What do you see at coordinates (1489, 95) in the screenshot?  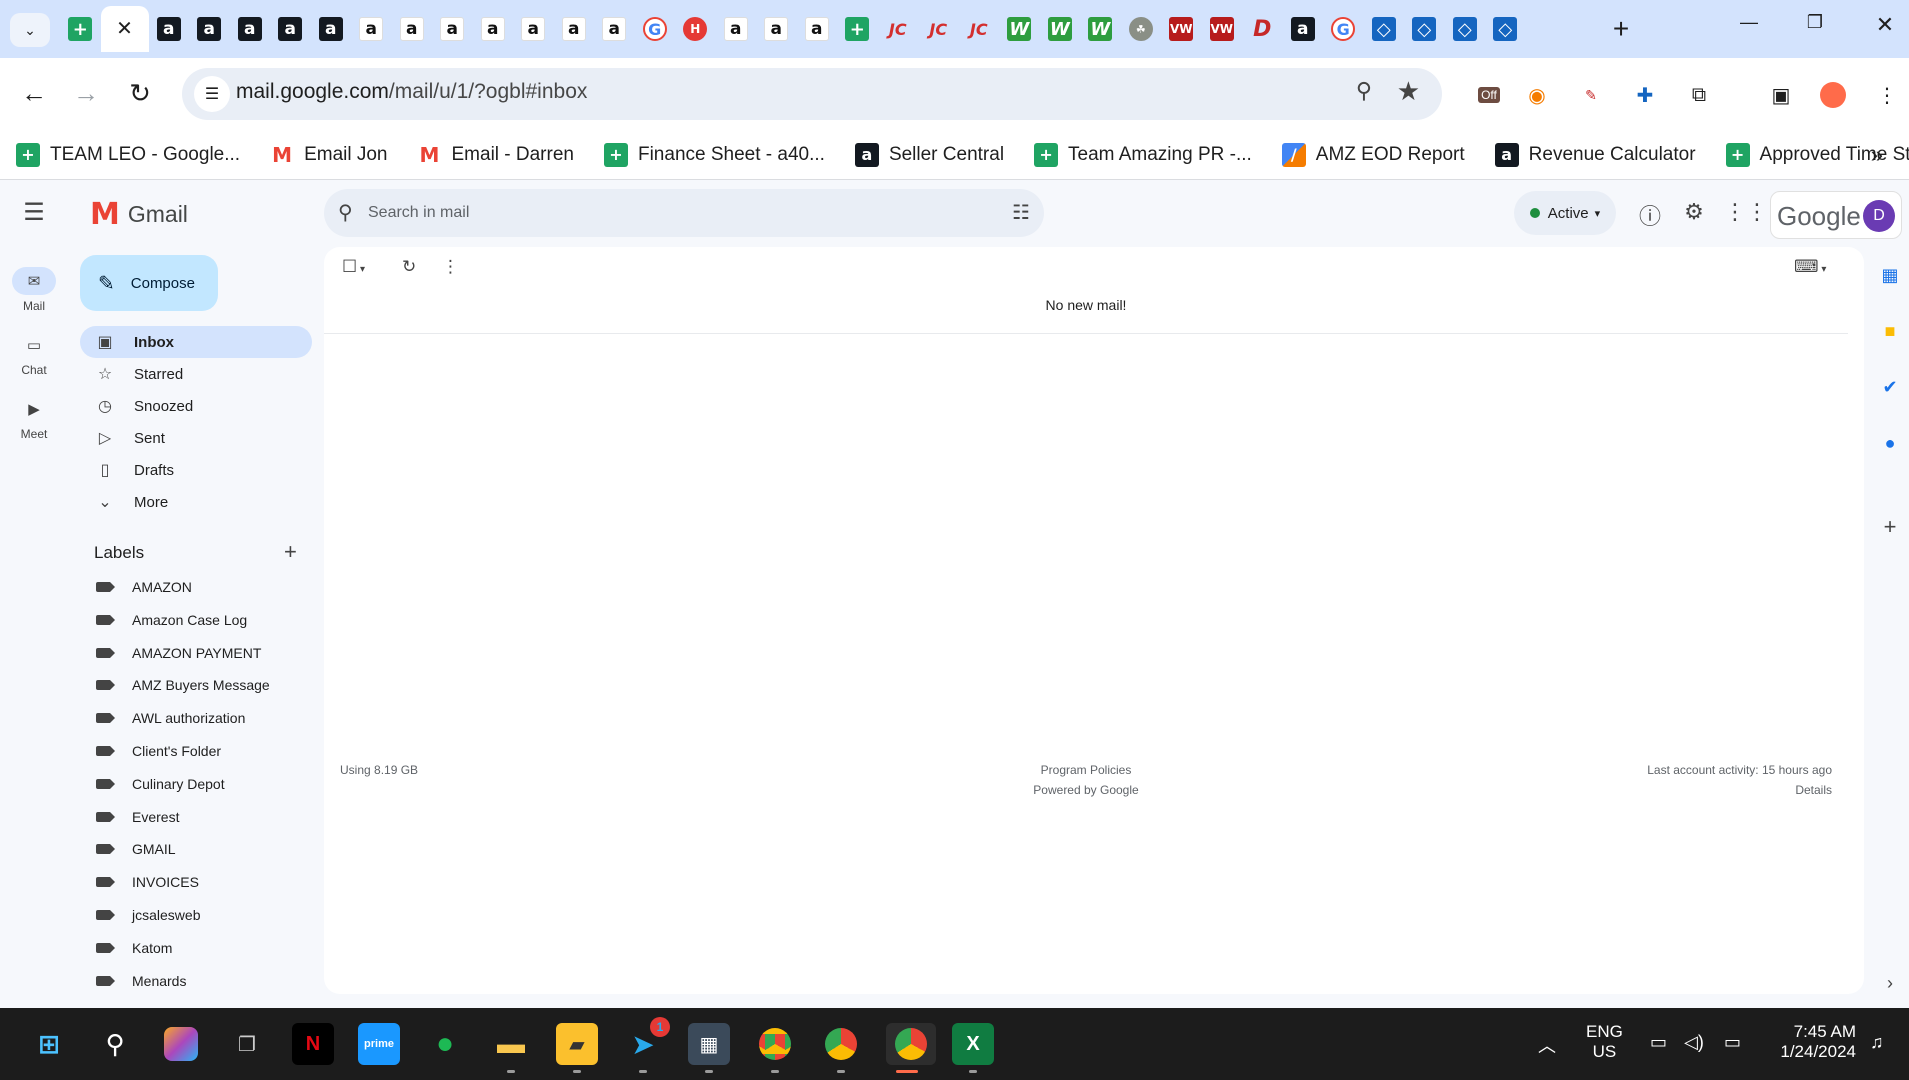 I see `extension-off-icon: Off` at bounding box center [1489, 95].